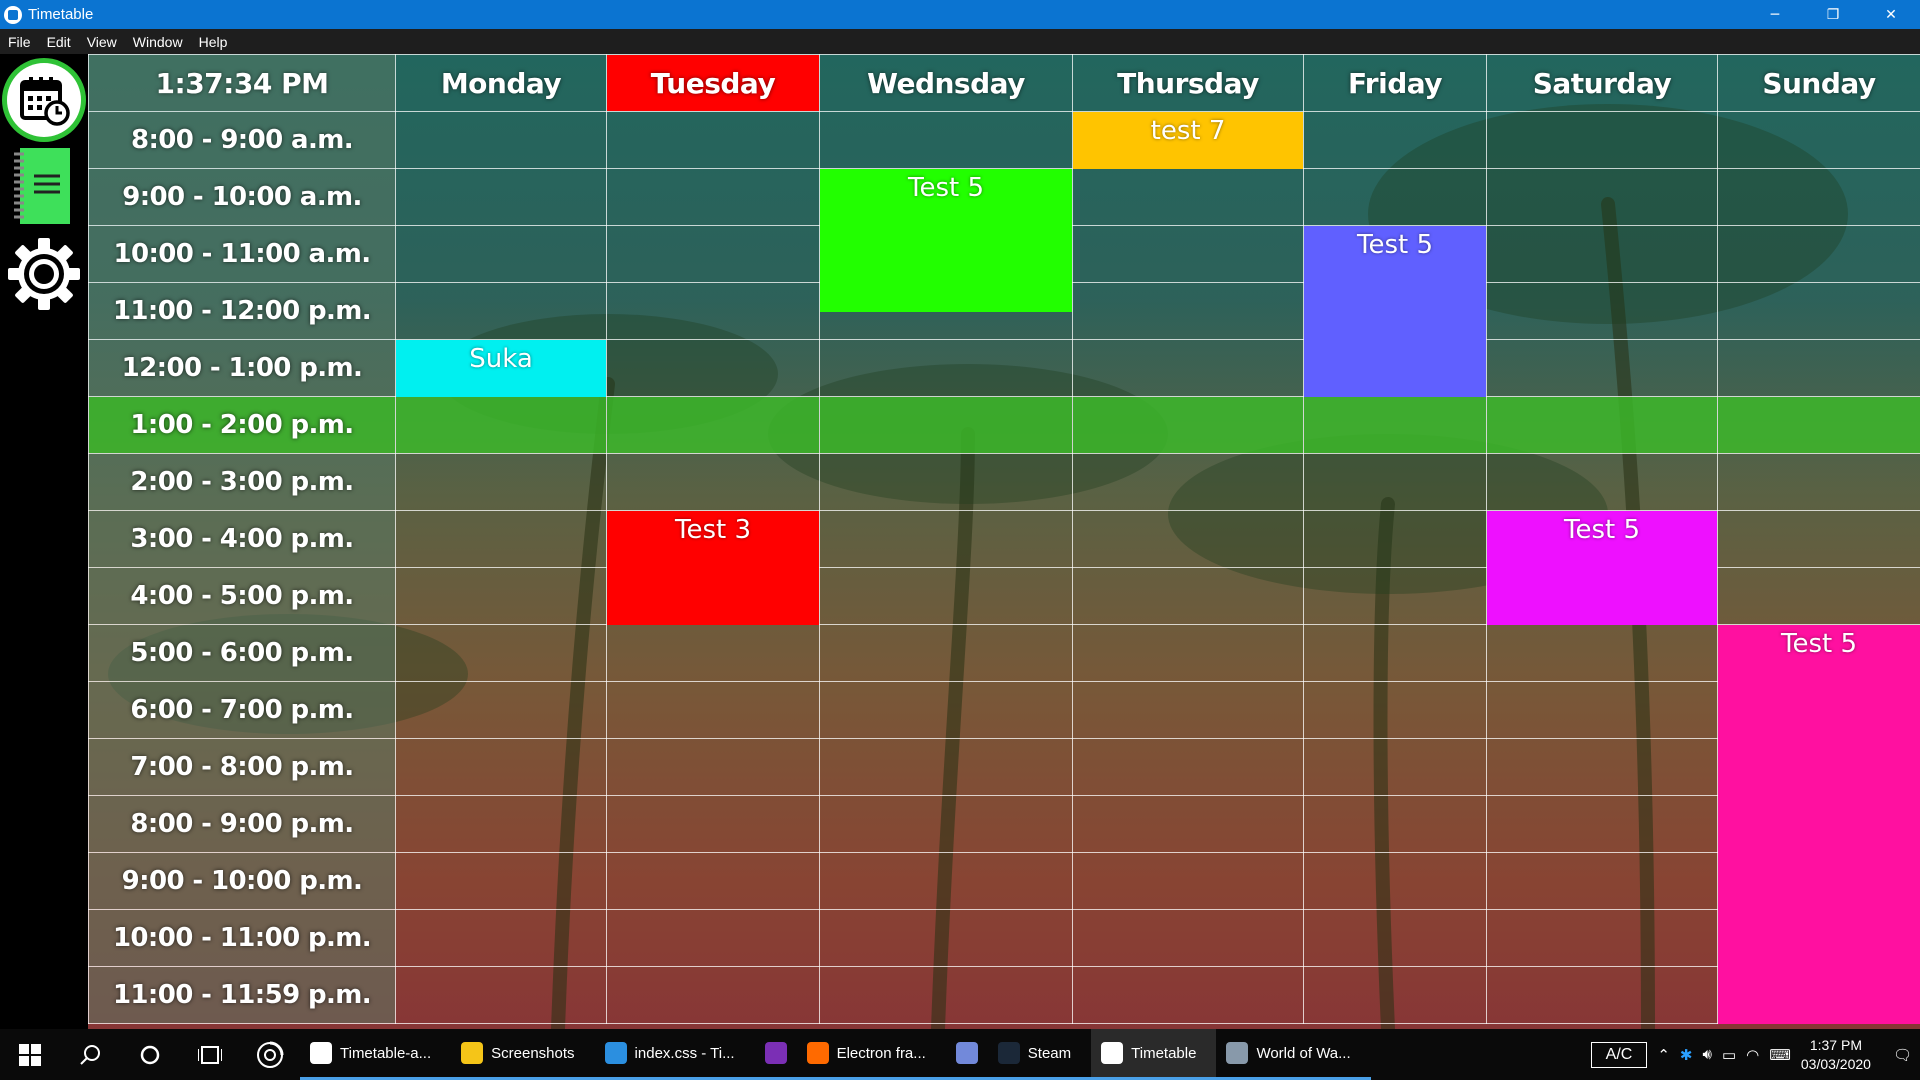 The width and height of the screenshot is (1920, 1080). Describe the element at coordinates (1154, 1054) in the screenshot. I see `taskbar-app: Timetable` at that location.